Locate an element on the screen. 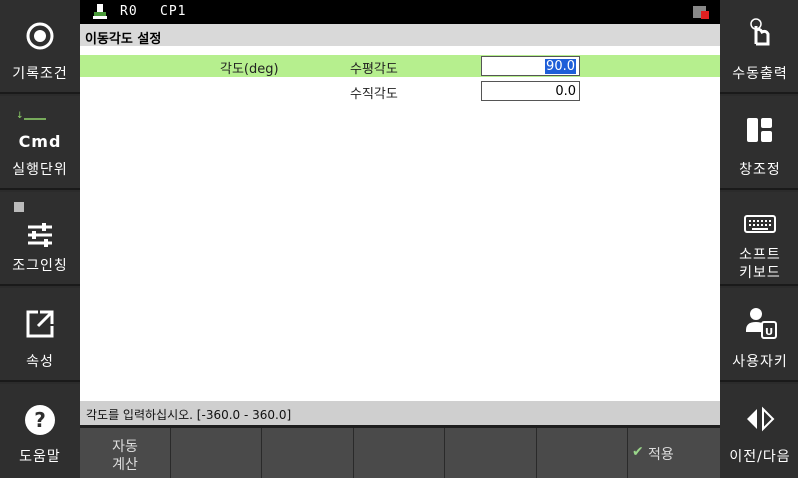 Image resolution: width=798 pixels, height=478 pixels. horizontal-angle-value: 90.0 is located at coordinates (560, 66).